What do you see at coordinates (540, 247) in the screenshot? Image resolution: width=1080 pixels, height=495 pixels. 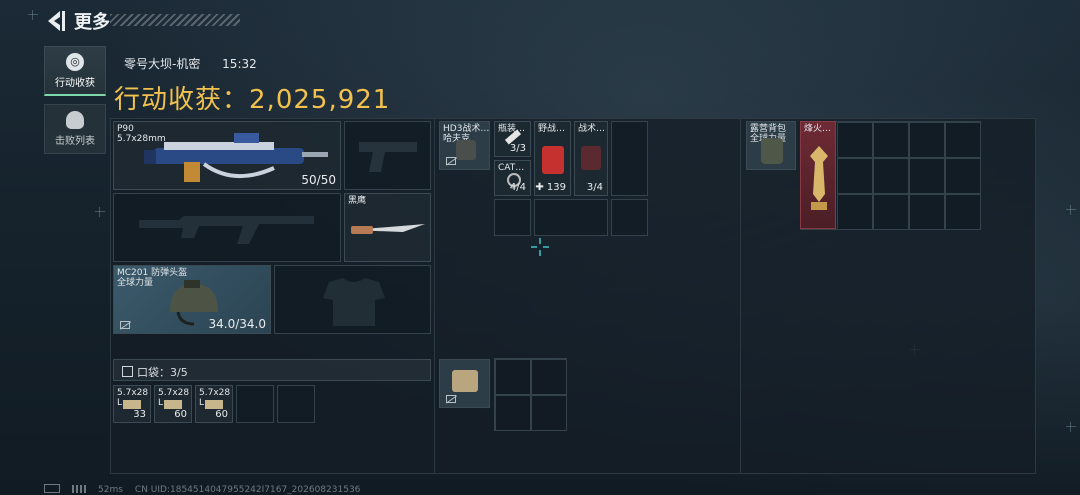 I see `crosshair-icon` at bounding box center [540, 247].